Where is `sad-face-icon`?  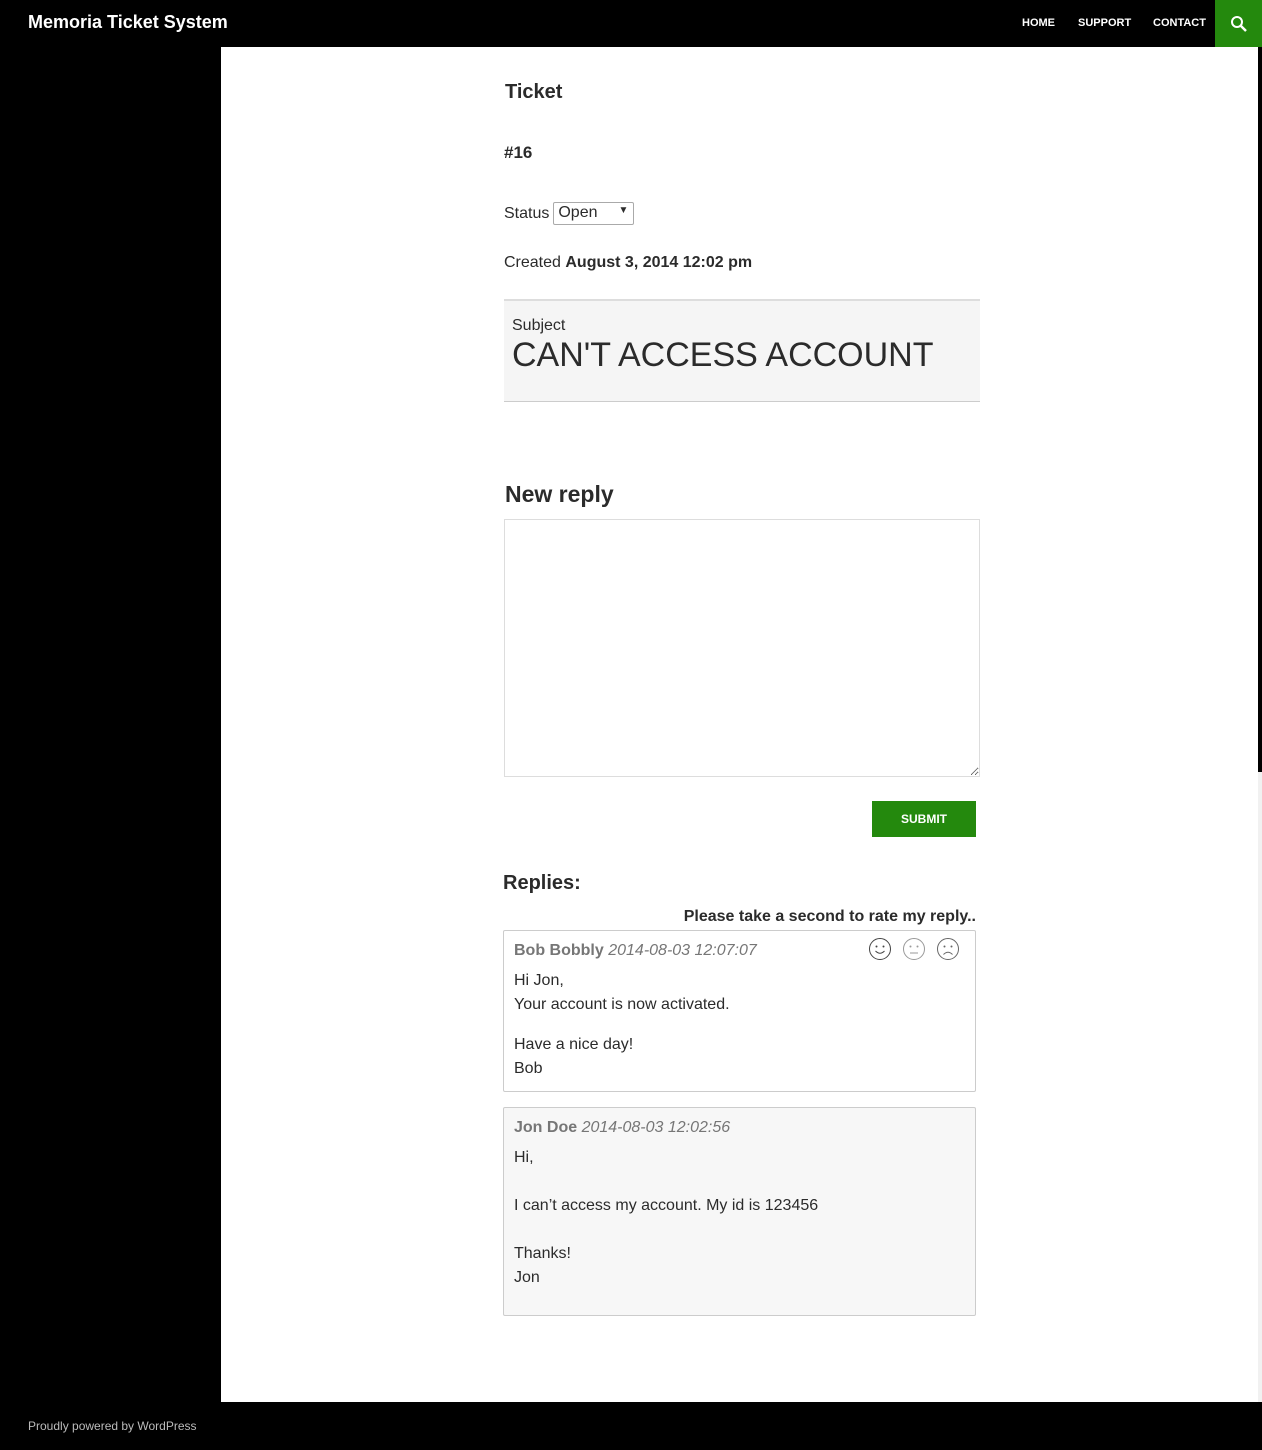 sad-face-icon is located at coordinates (948, 949).